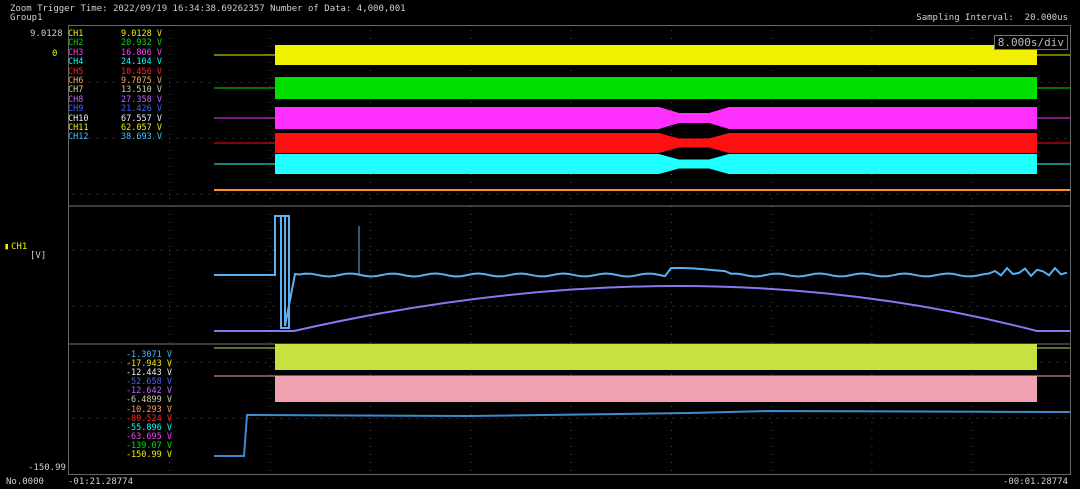 The height and width of the screenshot is (489, 1080). Describe the element at coordinates (38, 256) in the screenshot. I see `axis-unit-label: [V]` at that location.